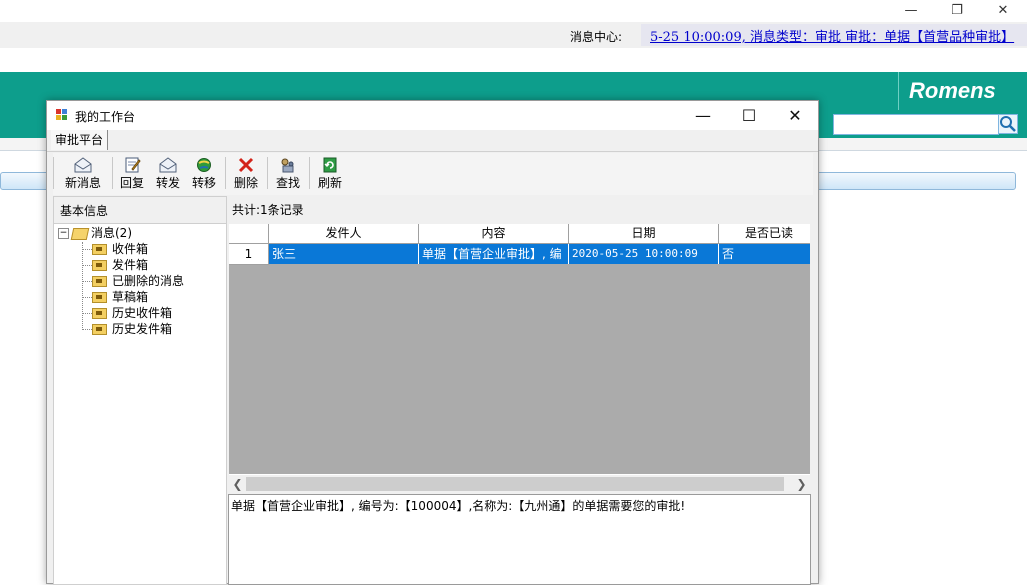 The image size is (1027, 585). Describe the element at coordinates (249, 234) in the screenshot. I see `grid-corner-header` at that location.